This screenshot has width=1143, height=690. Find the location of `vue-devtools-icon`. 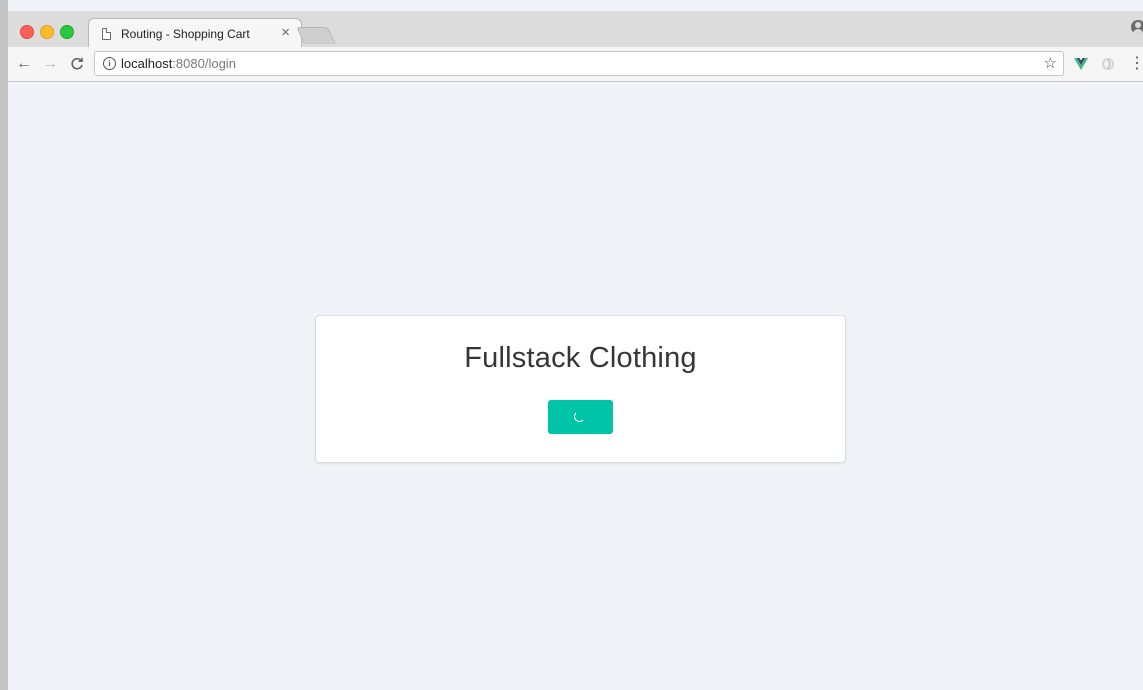

vue-devtools-icon is located at coordinates (1081, 66).